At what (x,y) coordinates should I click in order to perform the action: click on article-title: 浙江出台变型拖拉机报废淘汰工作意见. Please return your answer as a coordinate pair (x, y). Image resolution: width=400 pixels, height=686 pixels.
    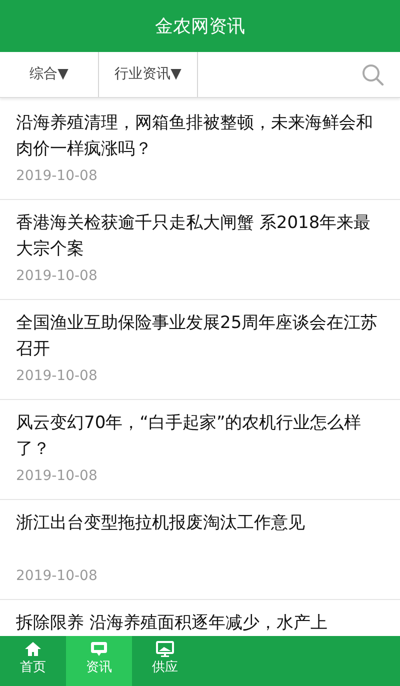
    Looking at the image, I should click on (200, 537).